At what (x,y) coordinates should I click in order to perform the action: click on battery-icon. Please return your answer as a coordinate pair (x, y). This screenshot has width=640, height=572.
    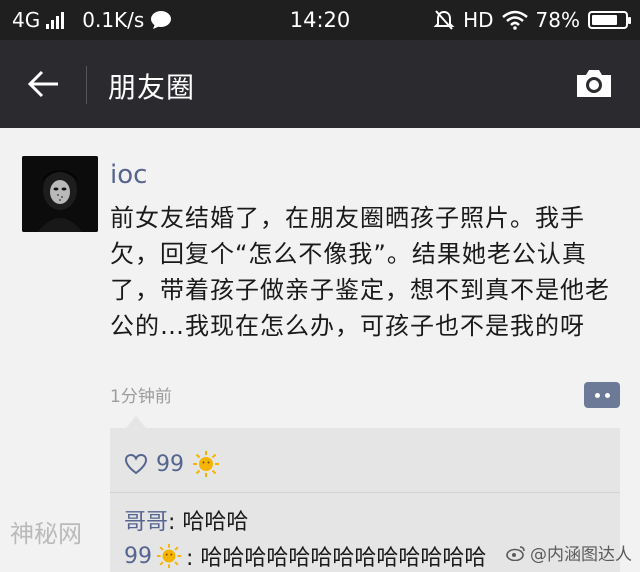
    Looking at the image, I should click on (609, 20).